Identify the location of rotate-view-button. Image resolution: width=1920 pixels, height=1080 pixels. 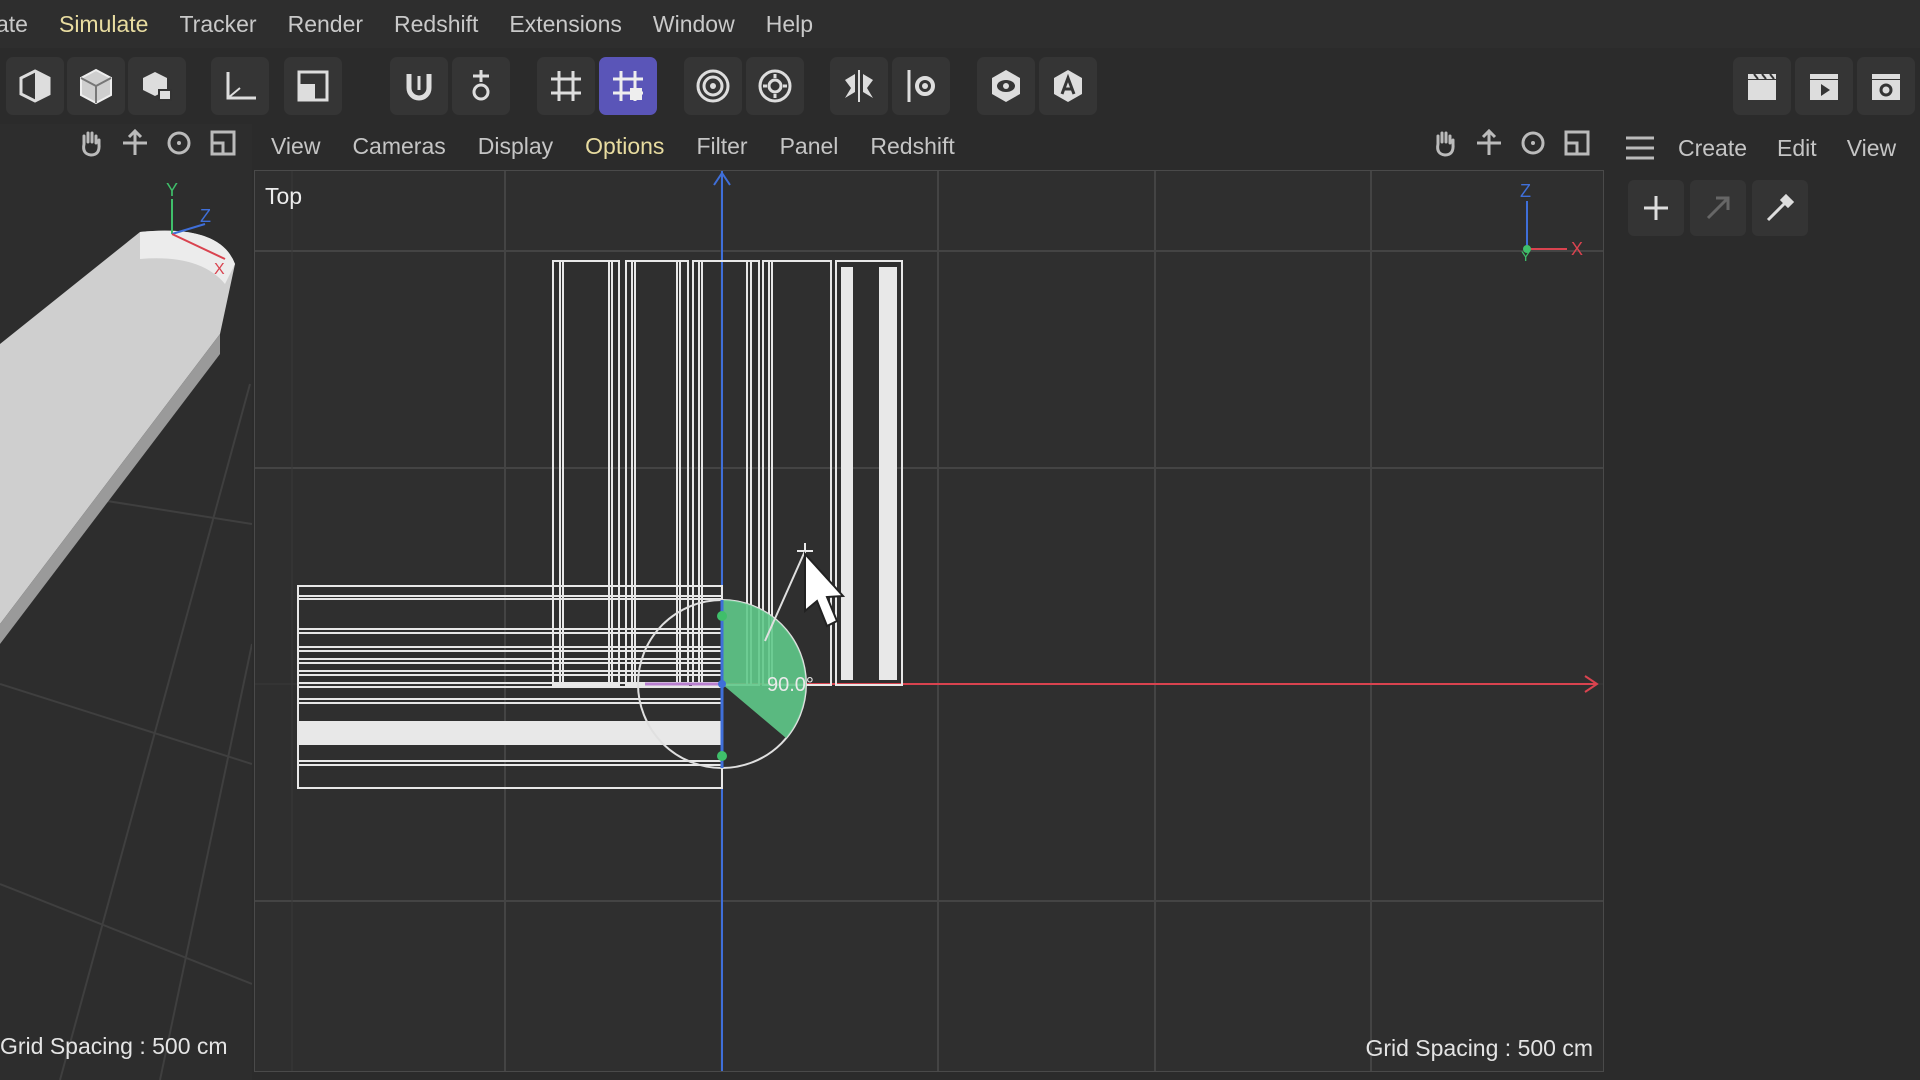
(179, 143).